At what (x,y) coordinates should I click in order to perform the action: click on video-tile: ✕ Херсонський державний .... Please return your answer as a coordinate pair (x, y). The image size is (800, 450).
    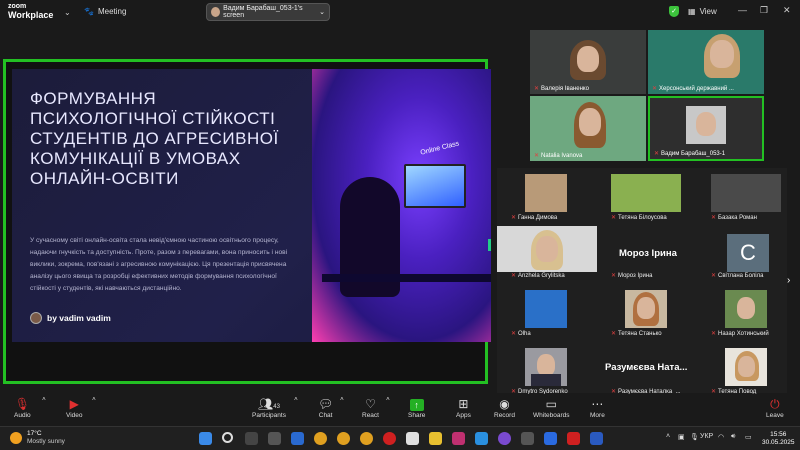
    Looking at the image, I should click on (706, 62).